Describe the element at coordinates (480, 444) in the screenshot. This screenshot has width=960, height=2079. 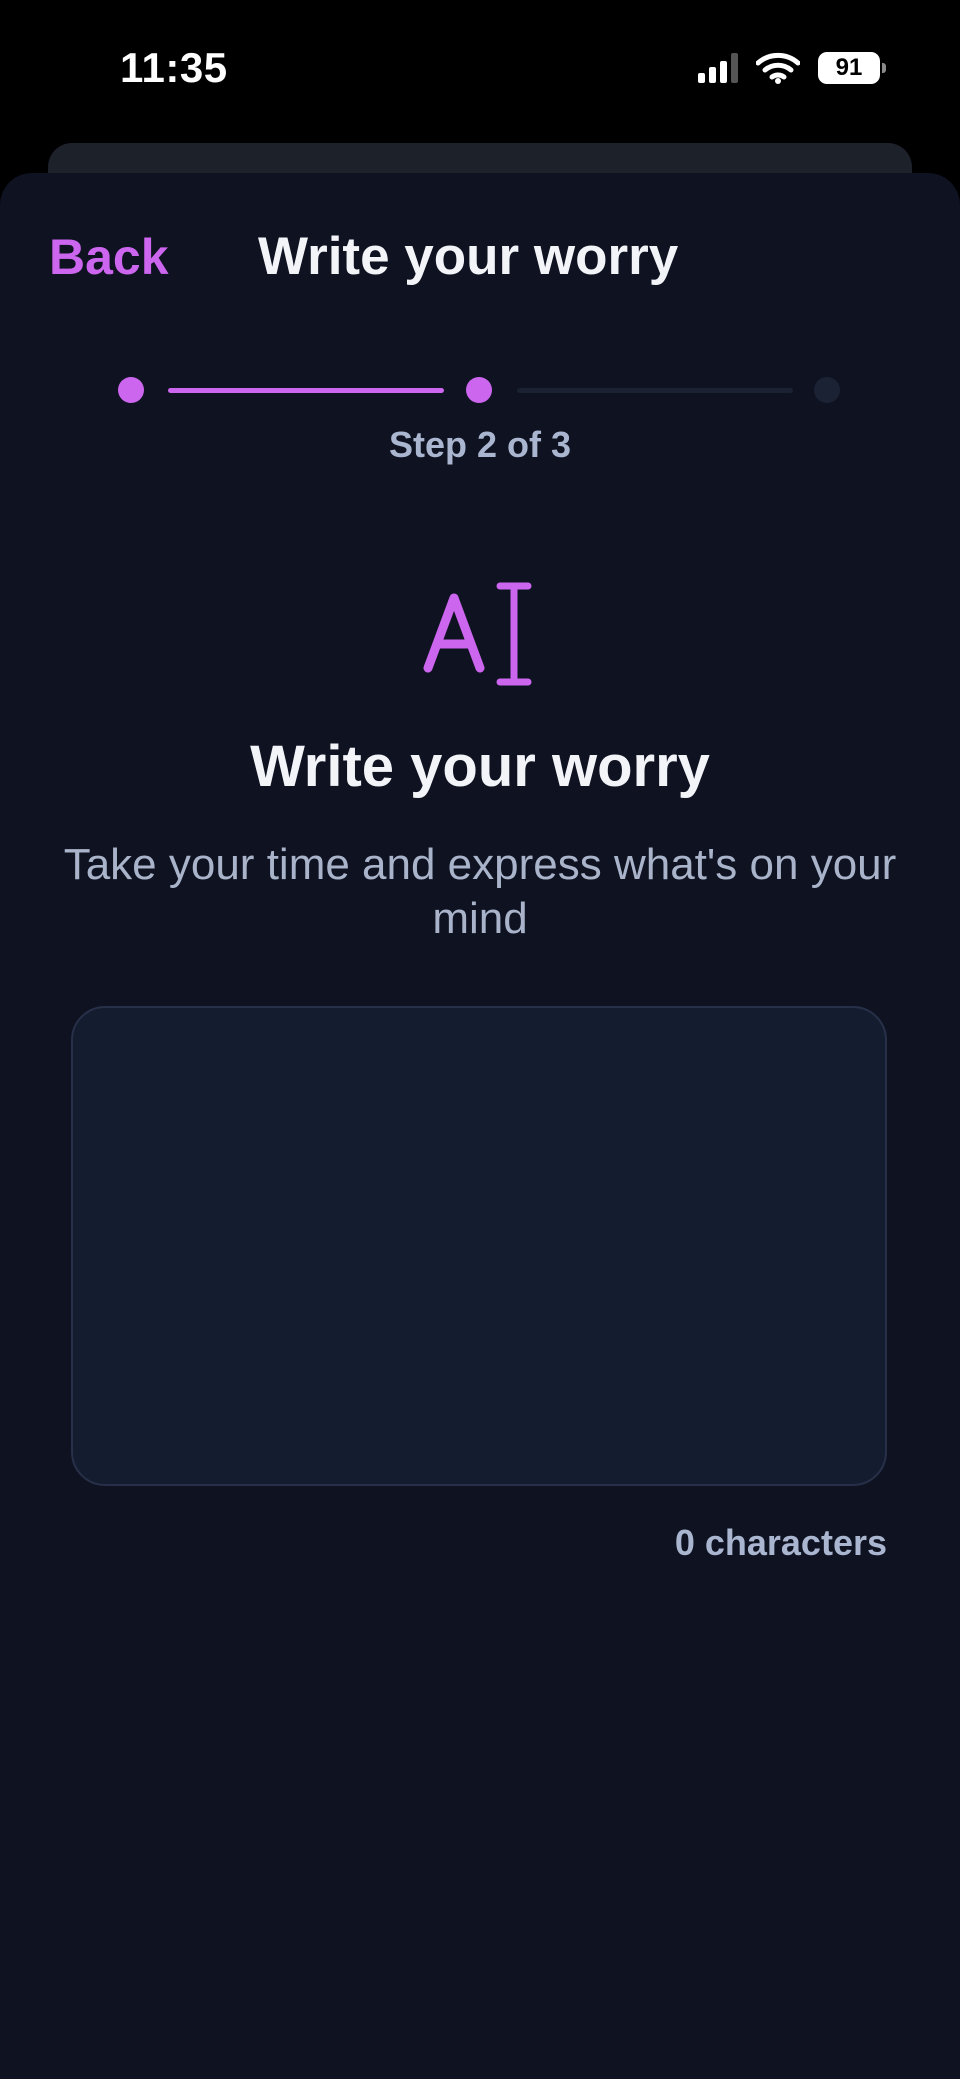
I see `step-label: Step 2 of 3` at that location.